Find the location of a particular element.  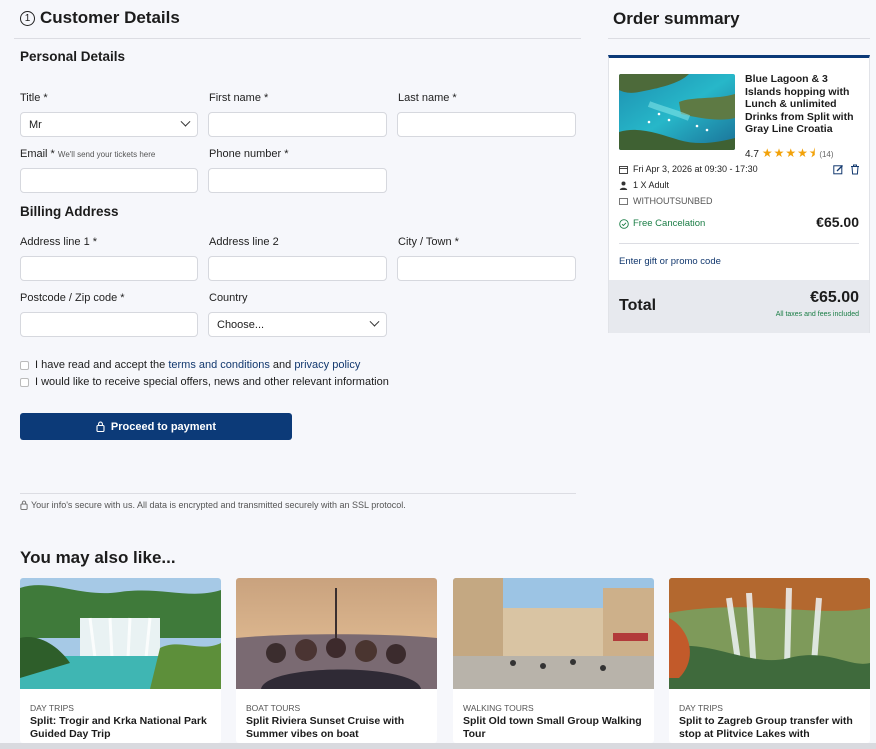

last-name-field is located at coordinates (486, 124).